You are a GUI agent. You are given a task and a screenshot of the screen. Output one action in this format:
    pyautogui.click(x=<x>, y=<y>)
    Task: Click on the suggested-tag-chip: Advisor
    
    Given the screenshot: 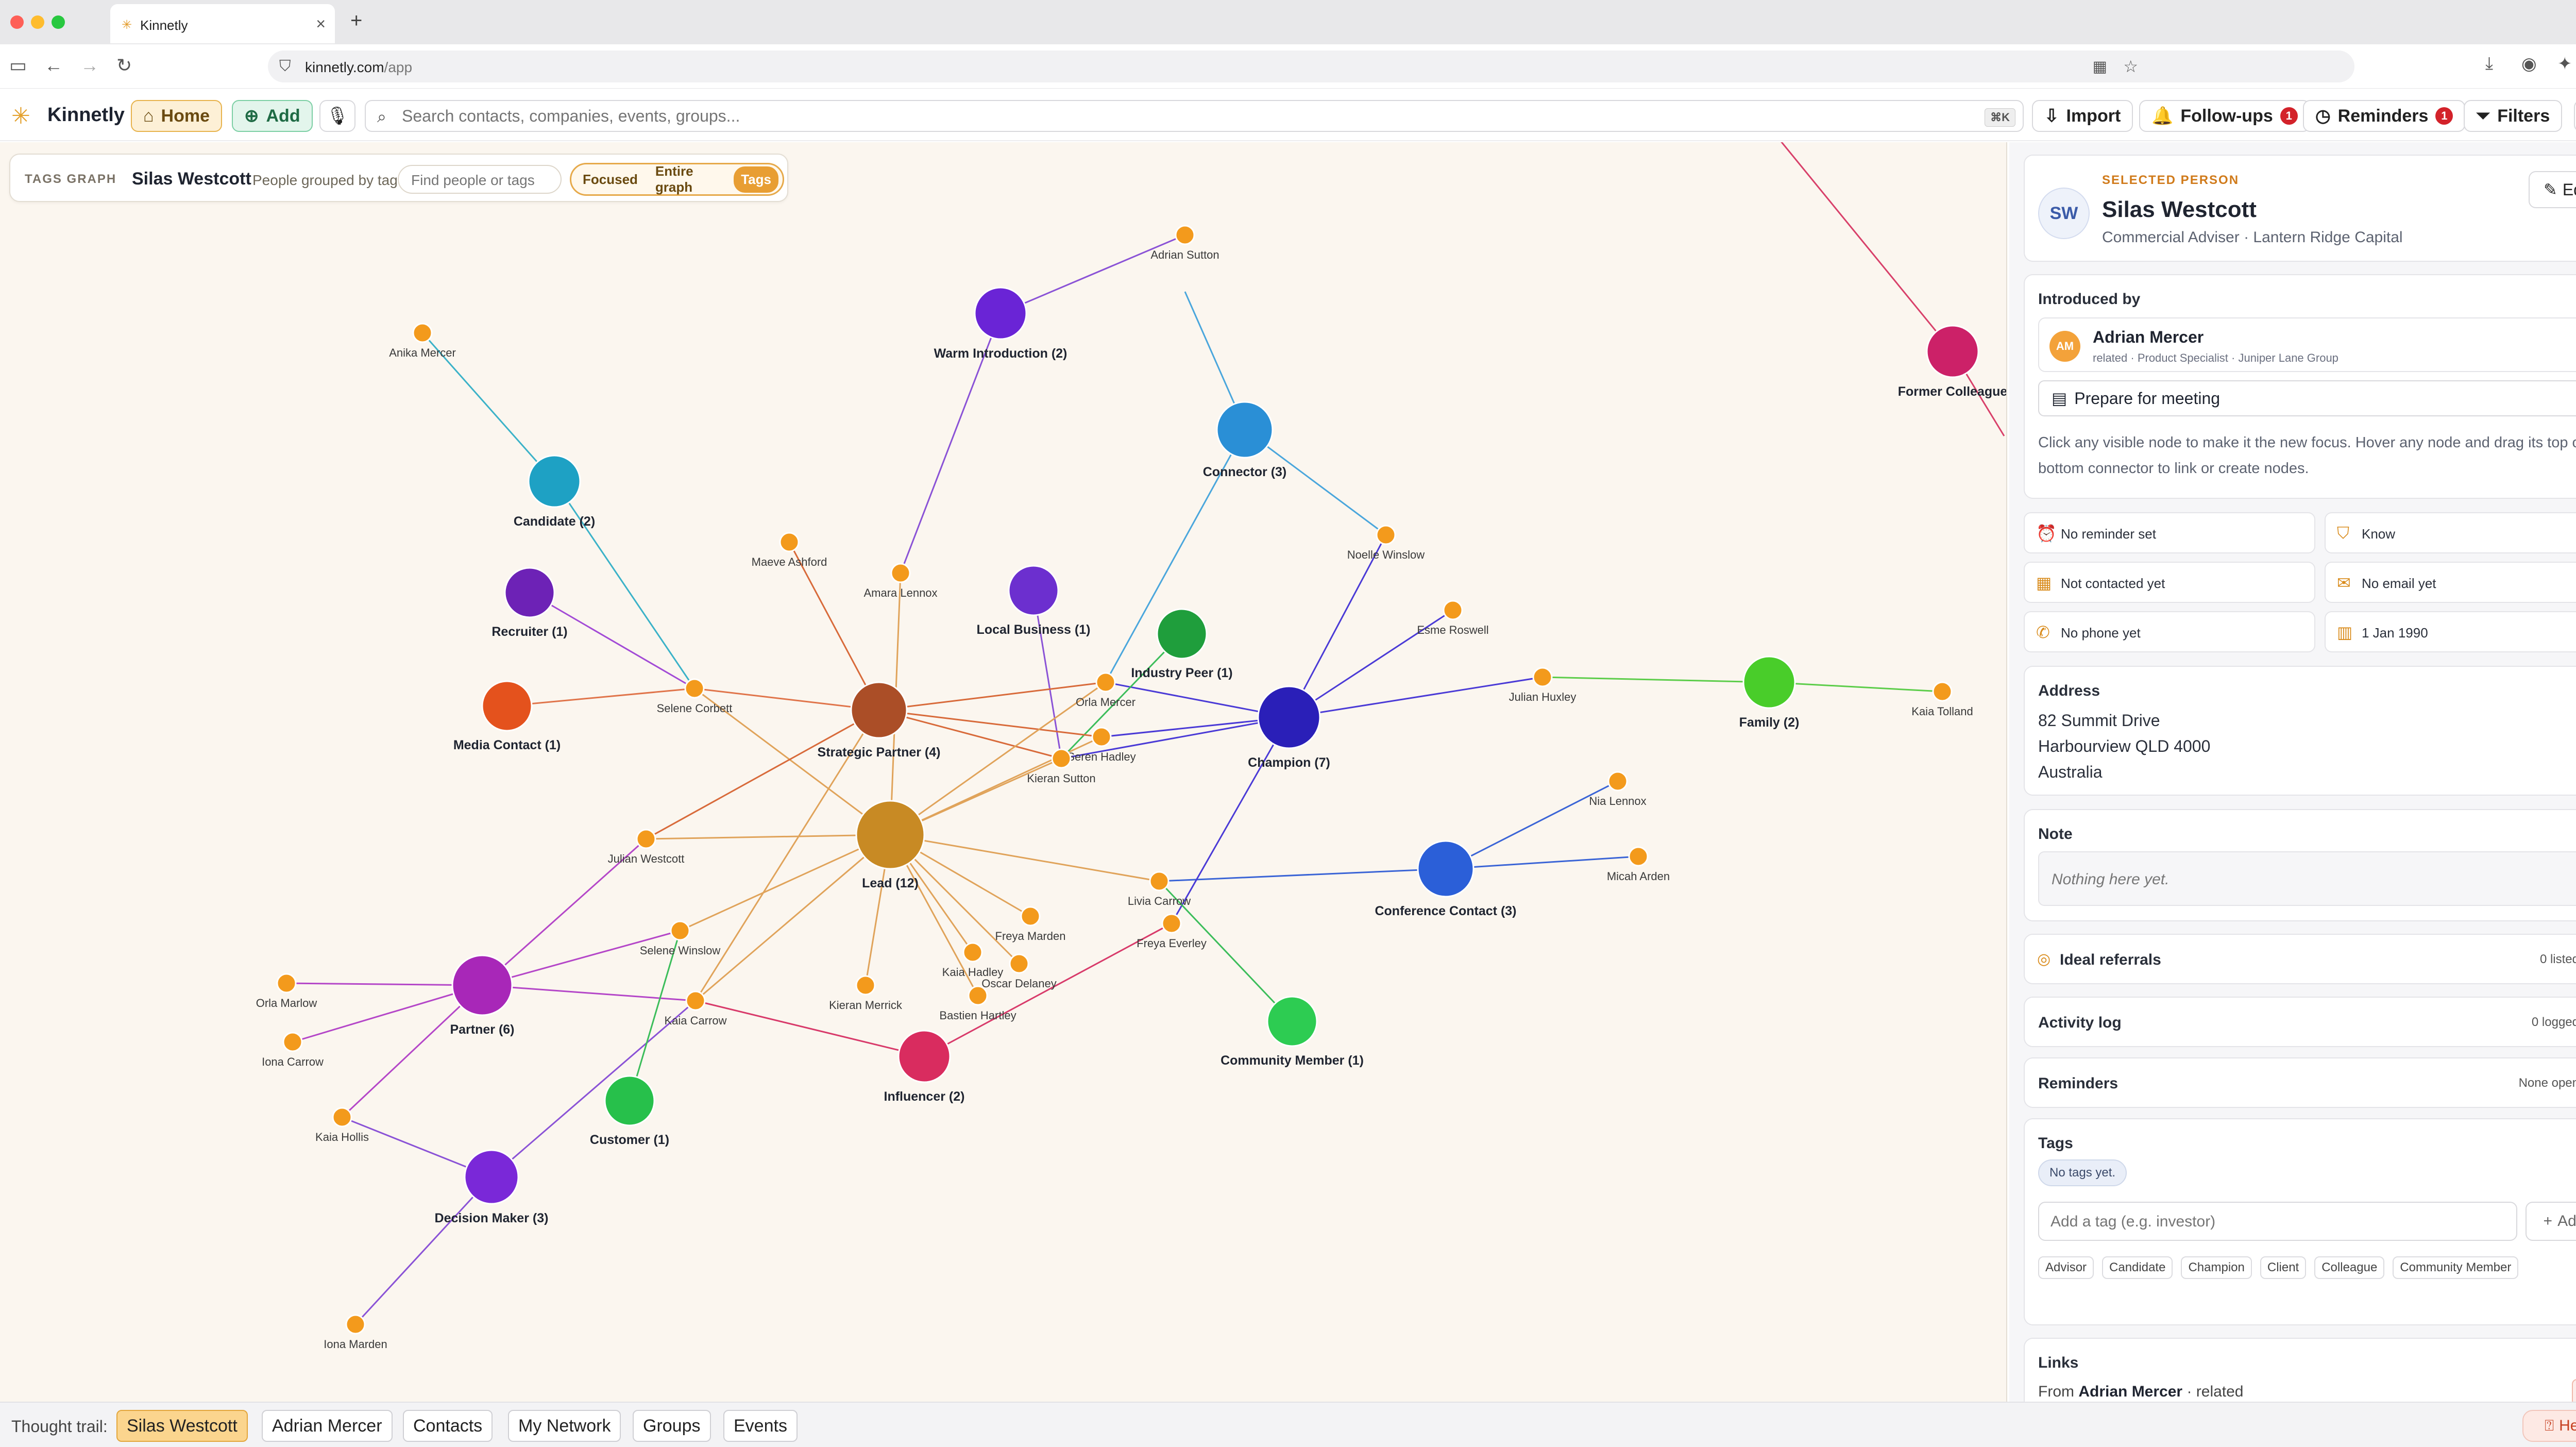 What is the action you would take?
    pyautogui.click(x=2066, y=1267)
    